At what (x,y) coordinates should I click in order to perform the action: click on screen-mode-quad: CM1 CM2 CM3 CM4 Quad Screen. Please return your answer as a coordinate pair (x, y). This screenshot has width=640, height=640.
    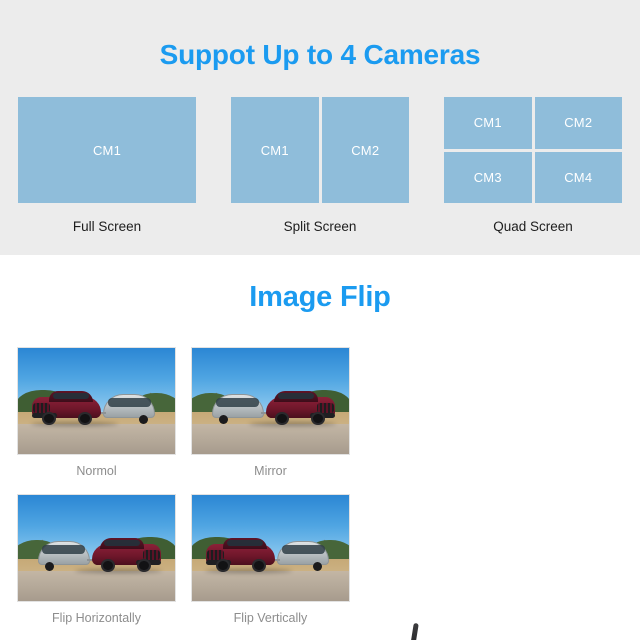
    Looking at the image, I should click on (533, 165).